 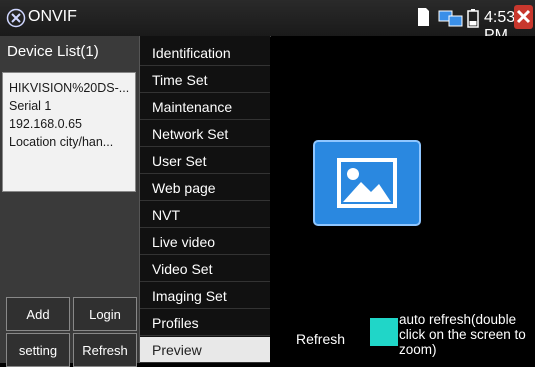 What do you see at coordinates (205, 134) in the screenshot?
I see `menu-item-network-set: Network Set` at bounding box center [205, 134].